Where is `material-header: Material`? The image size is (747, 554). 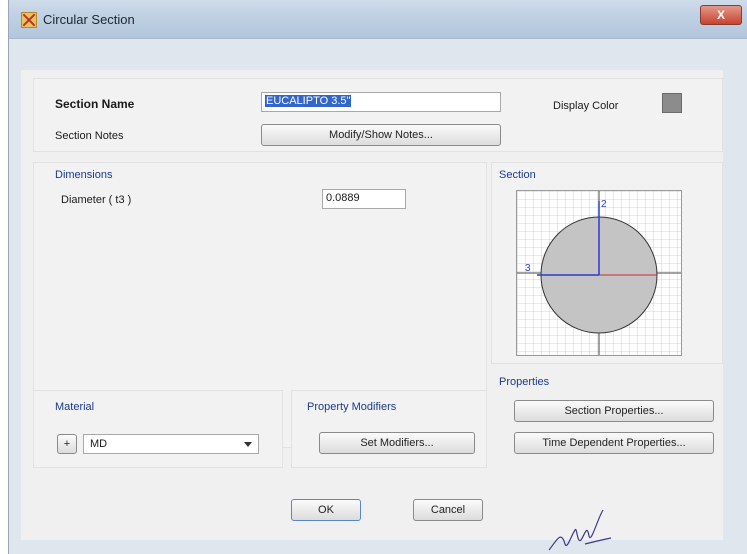 material-header: Material is located at coordinates (75, 407).